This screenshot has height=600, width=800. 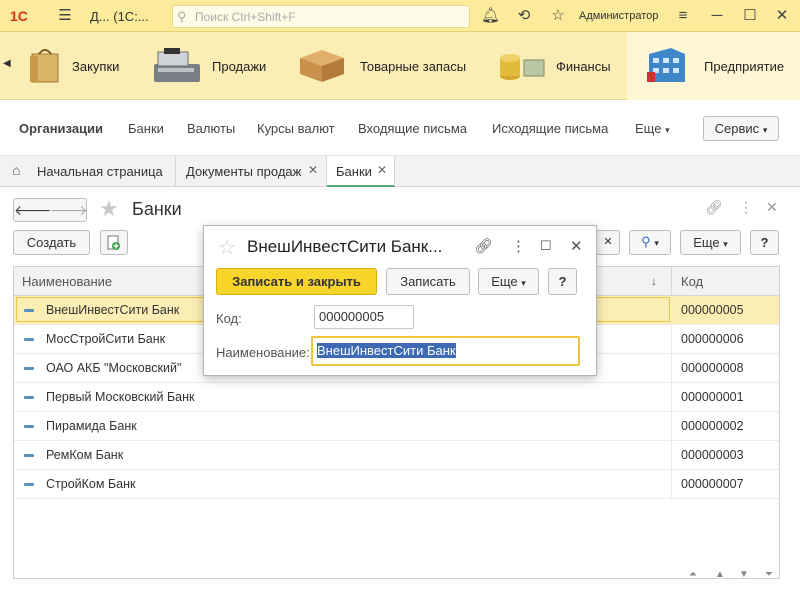 What do you see at coordinates (69, 210) in the screenshot?
I see `forward-arrow-icon: 🡒` at bounding box center [69, 210].